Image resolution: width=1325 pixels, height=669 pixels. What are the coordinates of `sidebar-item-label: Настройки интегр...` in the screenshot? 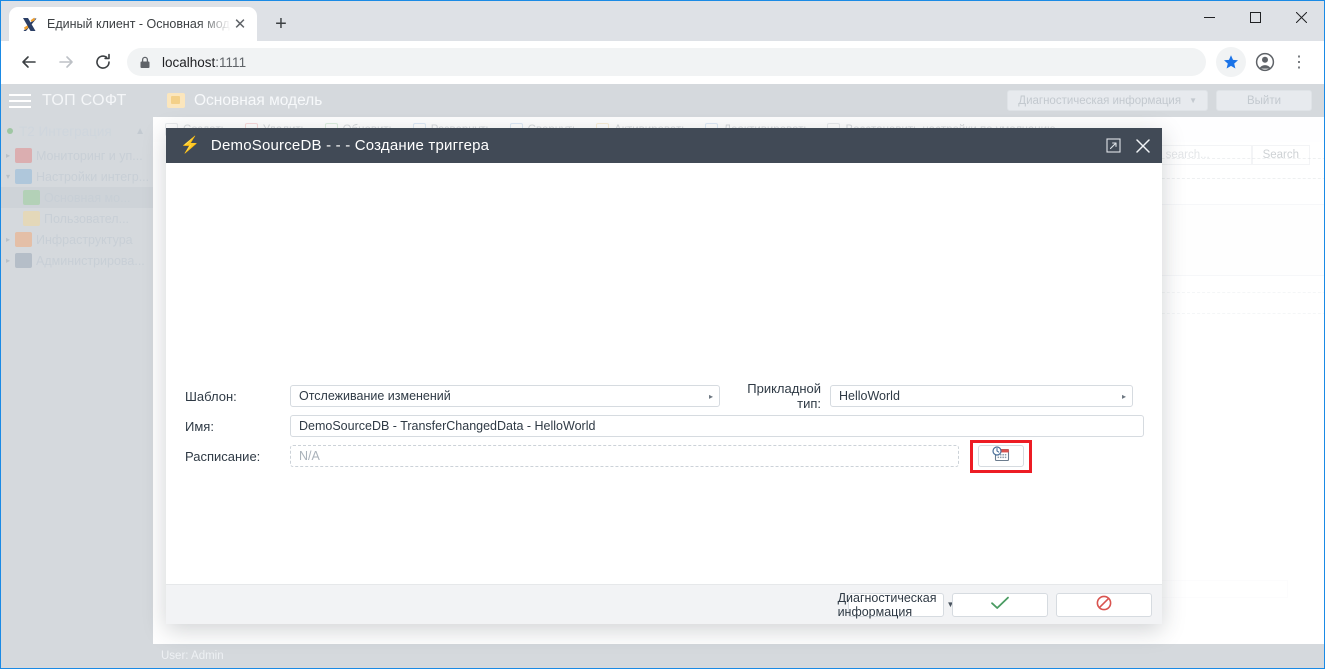 It's located at (93, 176).